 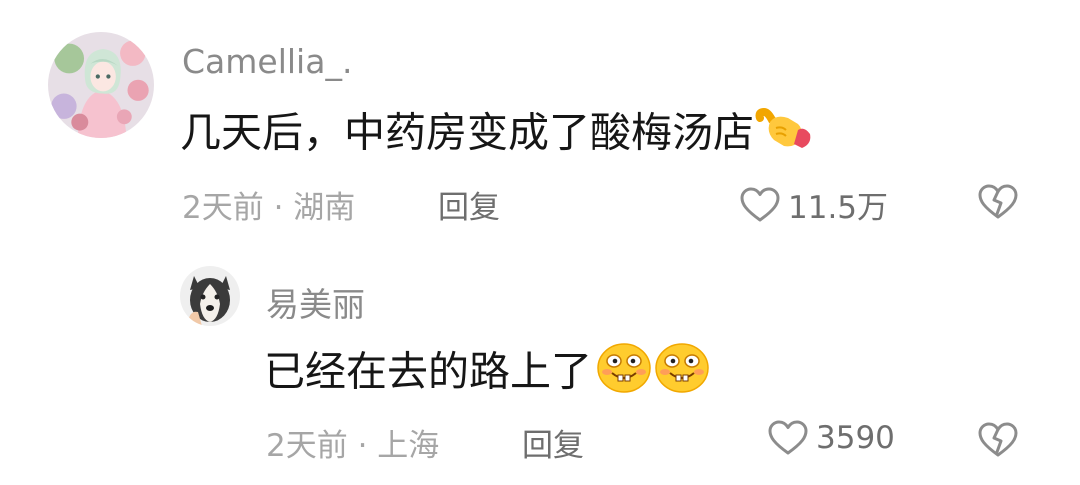 What do you see at coordinates (315, 302) in the screenshot?
I see `username: 易美丽` at bounding box center [315, 302].